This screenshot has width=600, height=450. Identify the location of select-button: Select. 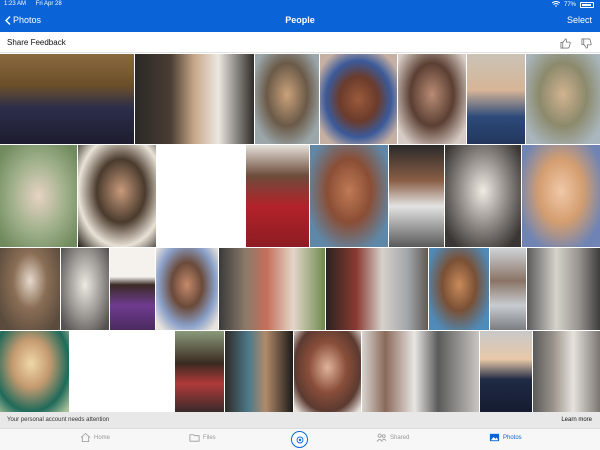
(579, 20).